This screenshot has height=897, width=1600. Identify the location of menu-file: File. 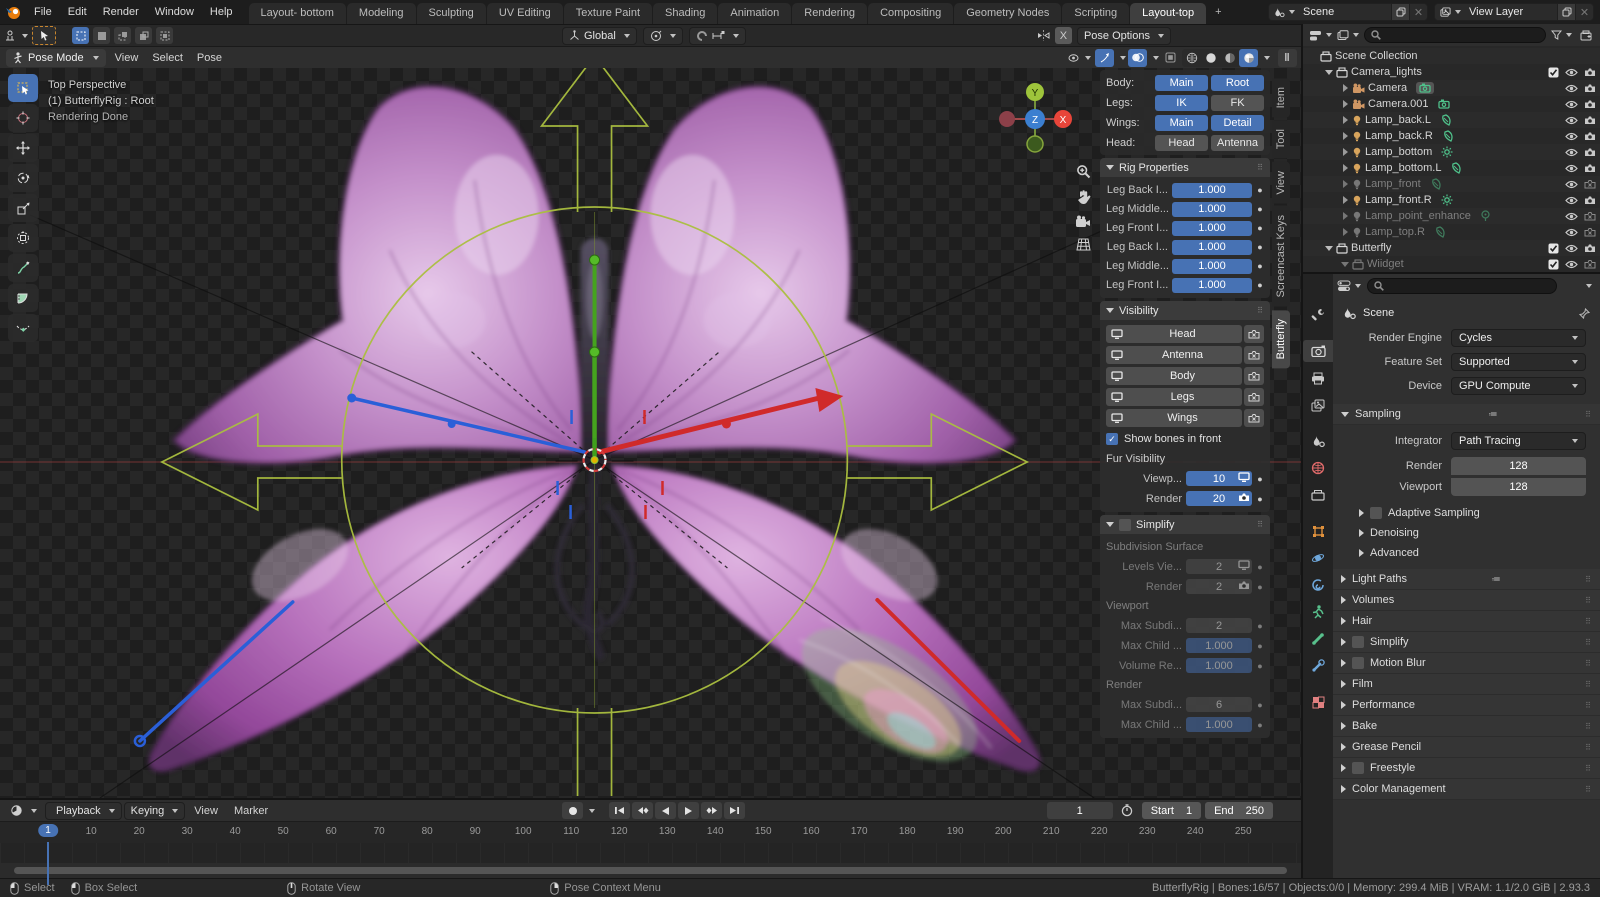
(43, 12).